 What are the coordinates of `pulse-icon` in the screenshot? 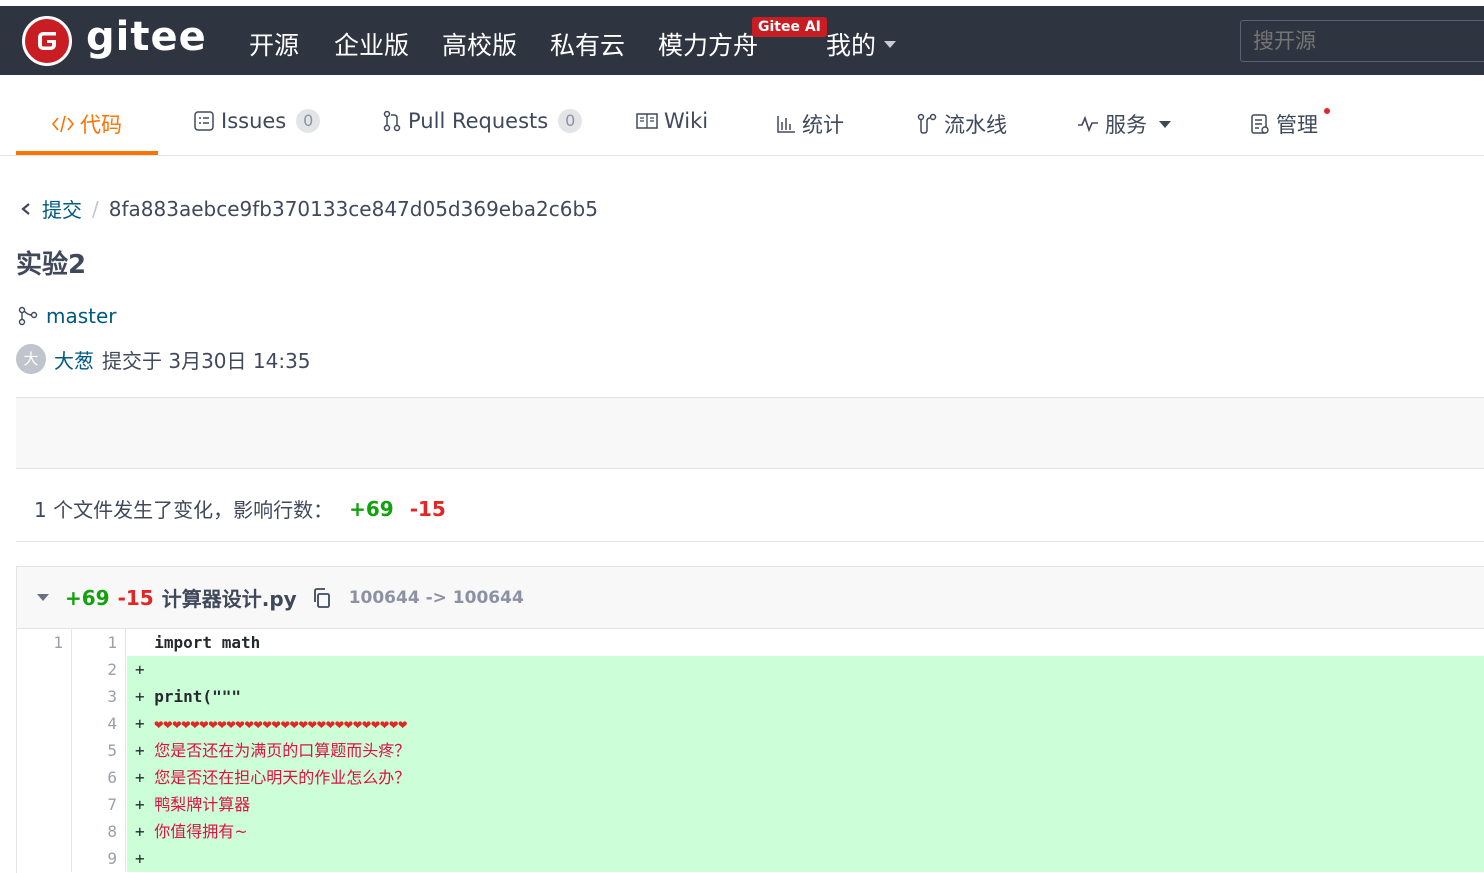 It's located at (1088, 124).